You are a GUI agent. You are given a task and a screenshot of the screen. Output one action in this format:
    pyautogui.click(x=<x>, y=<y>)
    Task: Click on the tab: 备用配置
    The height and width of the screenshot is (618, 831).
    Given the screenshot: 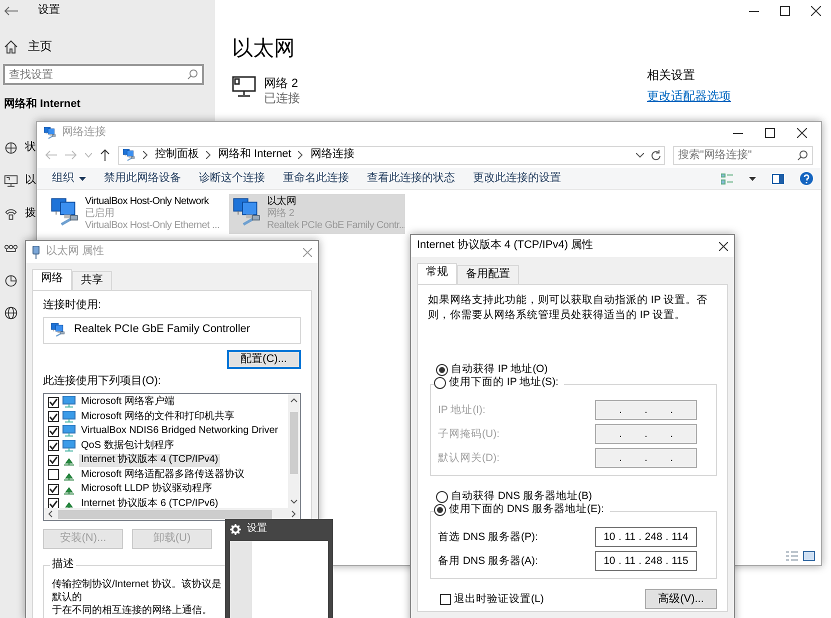 What is the action you would take?
    pyautogui.click(x=488, y=274)
    